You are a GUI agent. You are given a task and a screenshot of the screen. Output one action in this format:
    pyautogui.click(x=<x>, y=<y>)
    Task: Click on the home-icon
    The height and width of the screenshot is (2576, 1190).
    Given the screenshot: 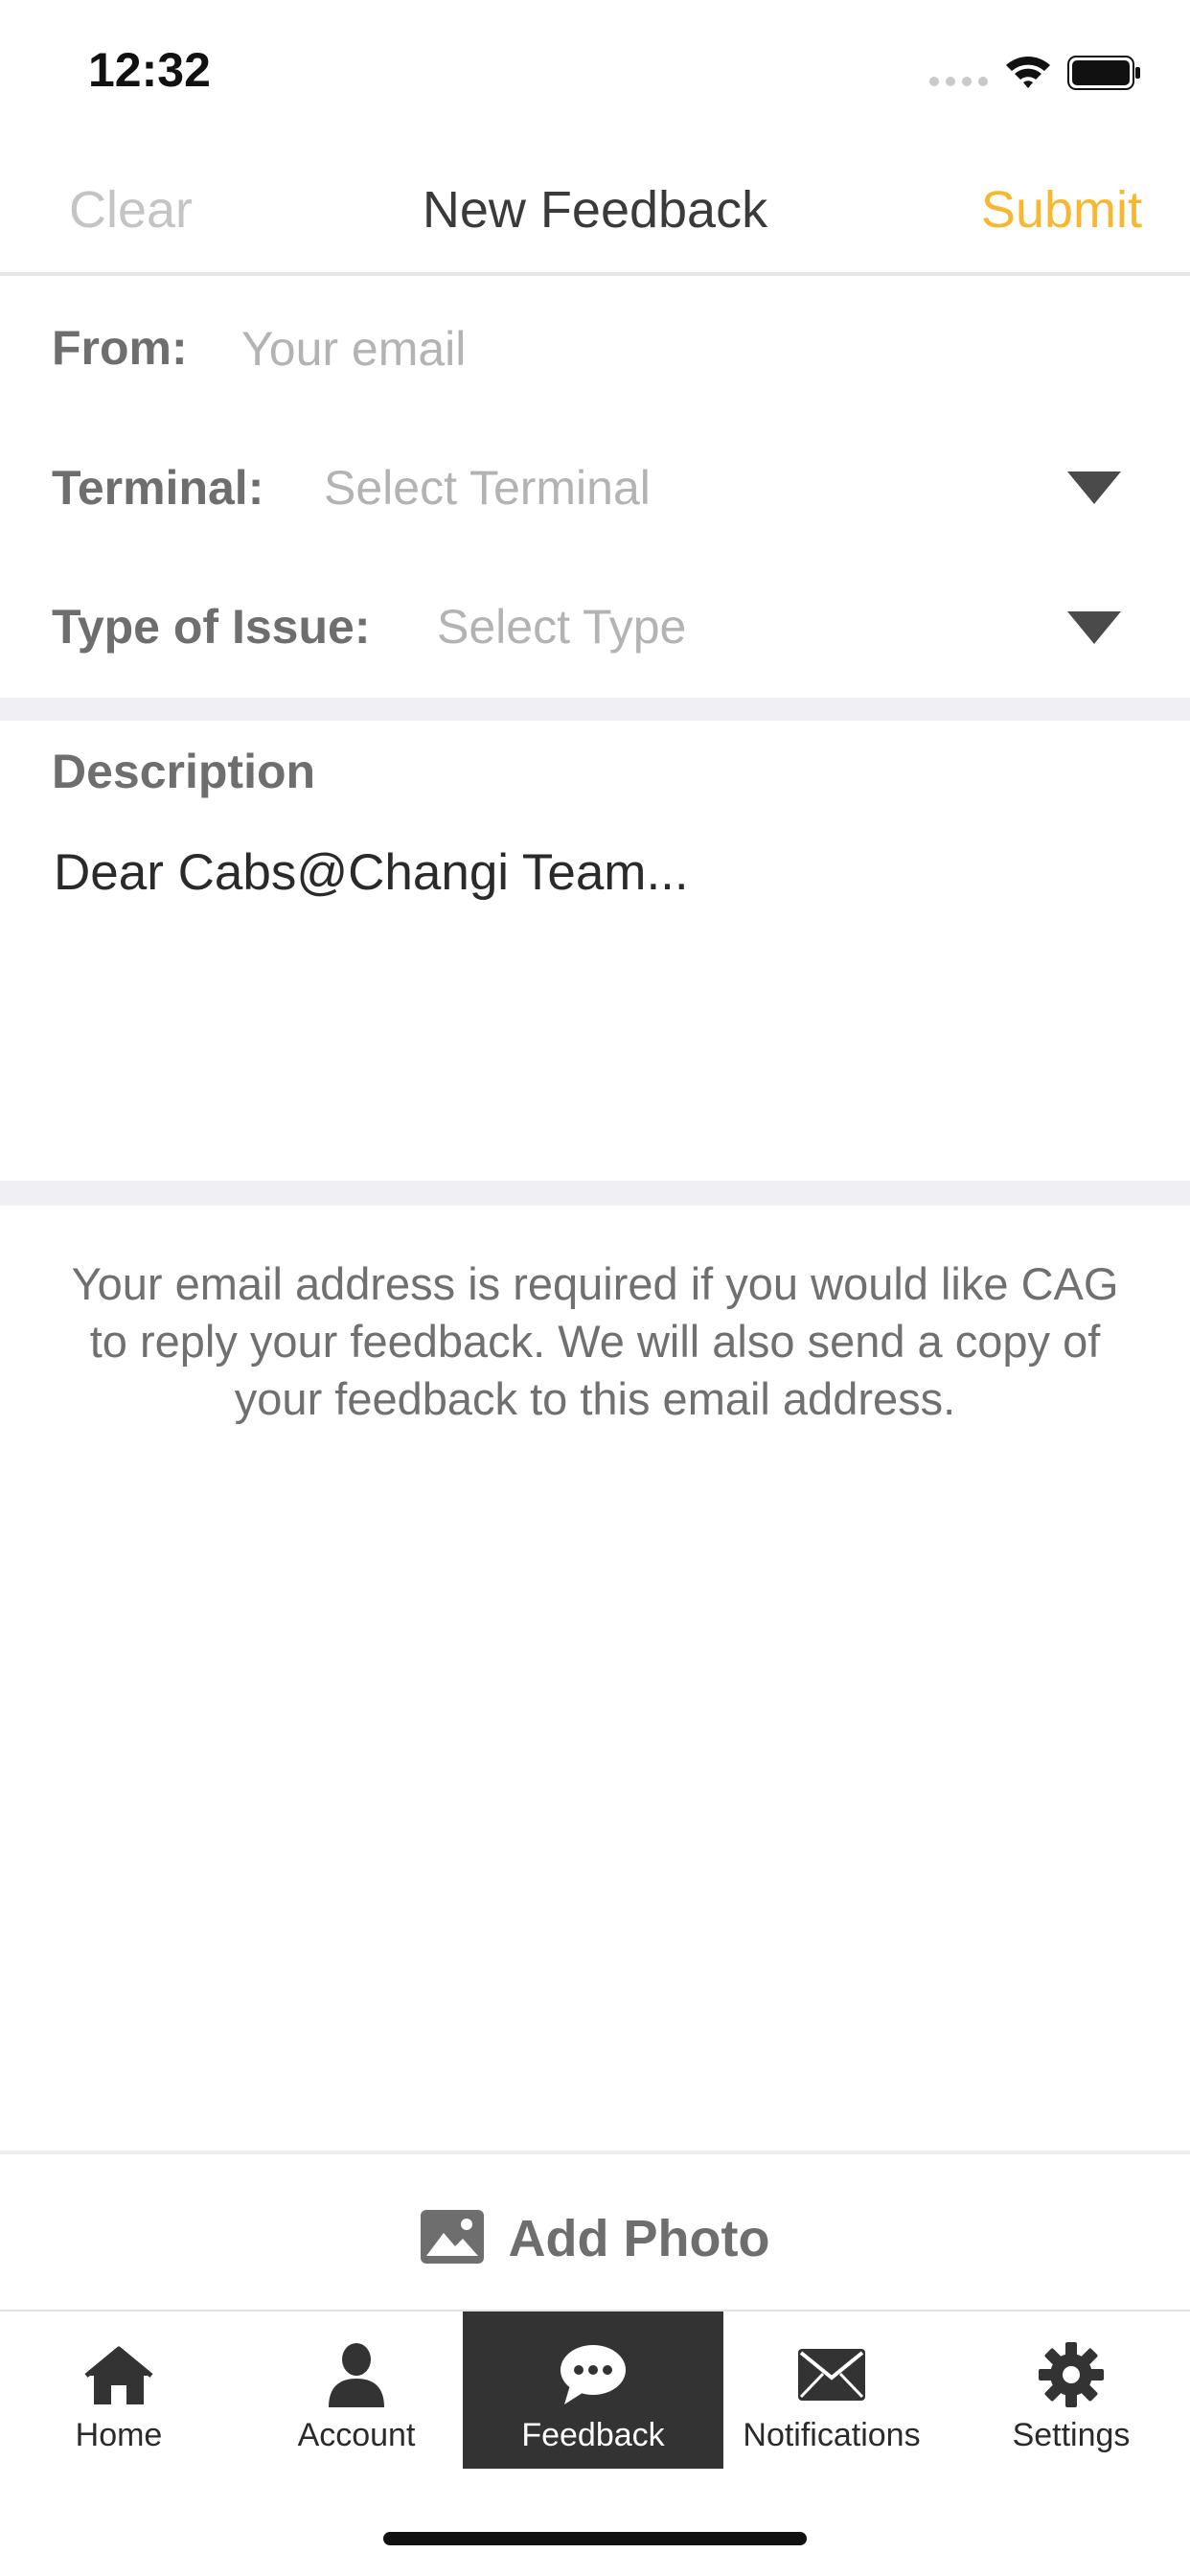 What is the action you would take?
    pyautogui.click(x=119, y=2374)
    